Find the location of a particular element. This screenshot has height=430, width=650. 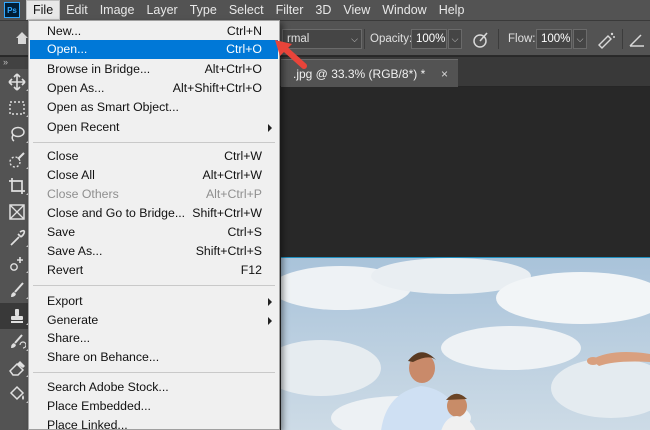

menu-view: View is located at coordinates (356, 10).